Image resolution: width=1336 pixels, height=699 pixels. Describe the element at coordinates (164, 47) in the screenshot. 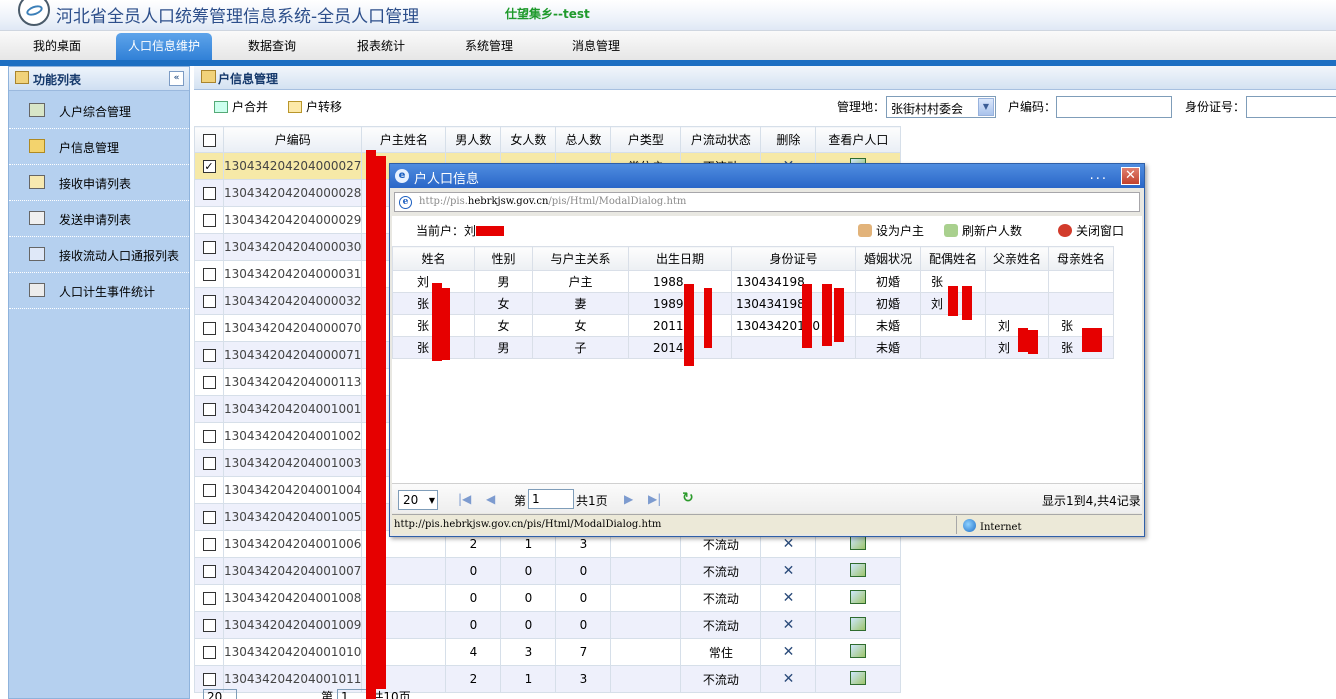

I see `menu-population-maintenance: 人口信息维护` at that location.